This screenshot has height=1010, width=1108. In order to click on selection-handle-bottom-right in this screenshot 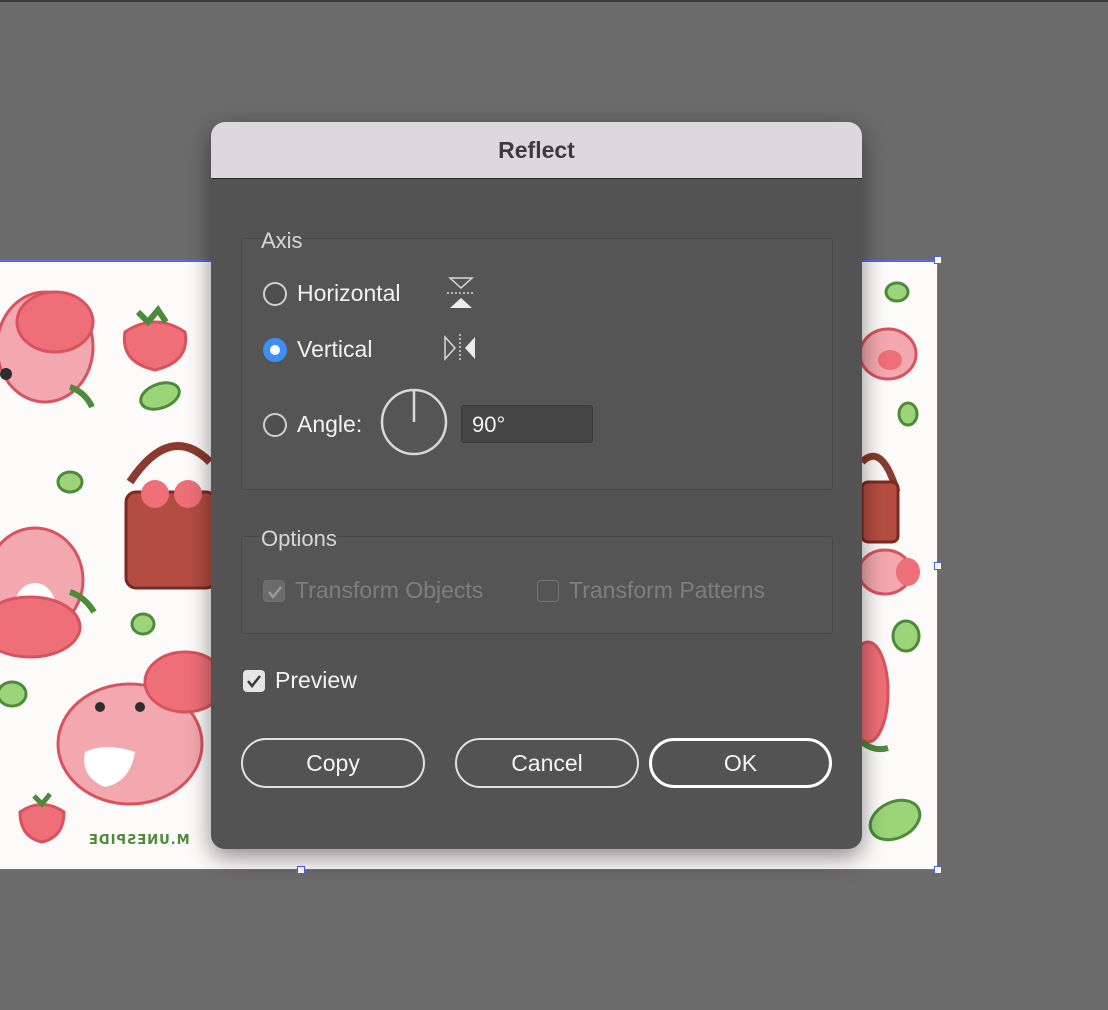, I will do `click(938, 870)`.